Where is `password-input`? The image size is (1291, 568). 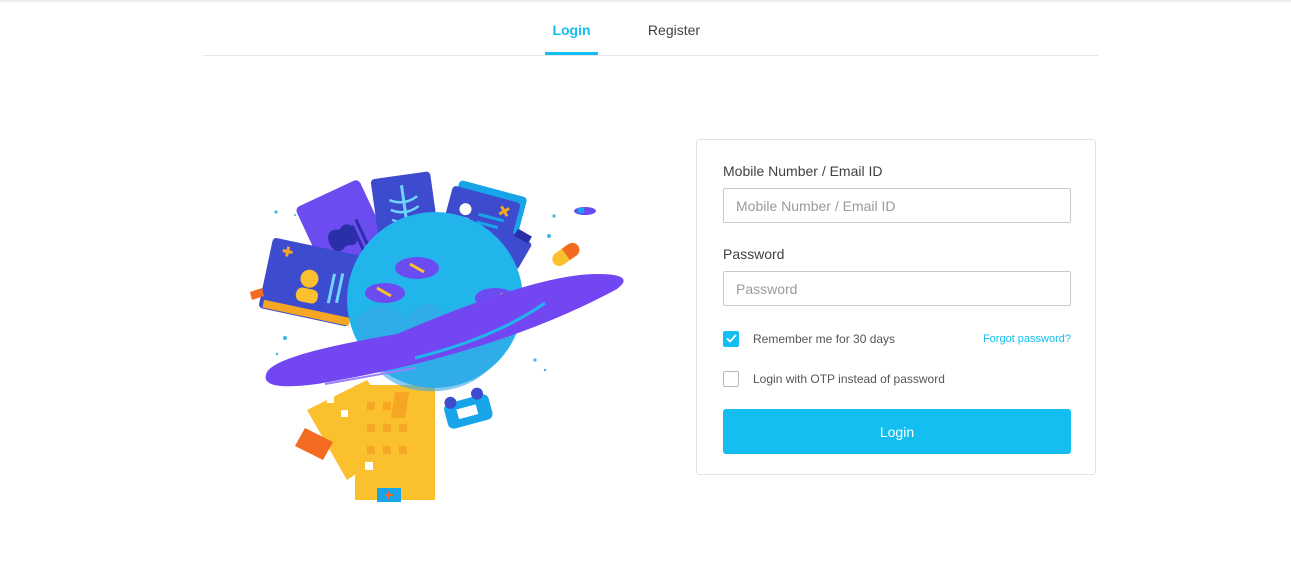
password-input is located at coordinates (897, 288).